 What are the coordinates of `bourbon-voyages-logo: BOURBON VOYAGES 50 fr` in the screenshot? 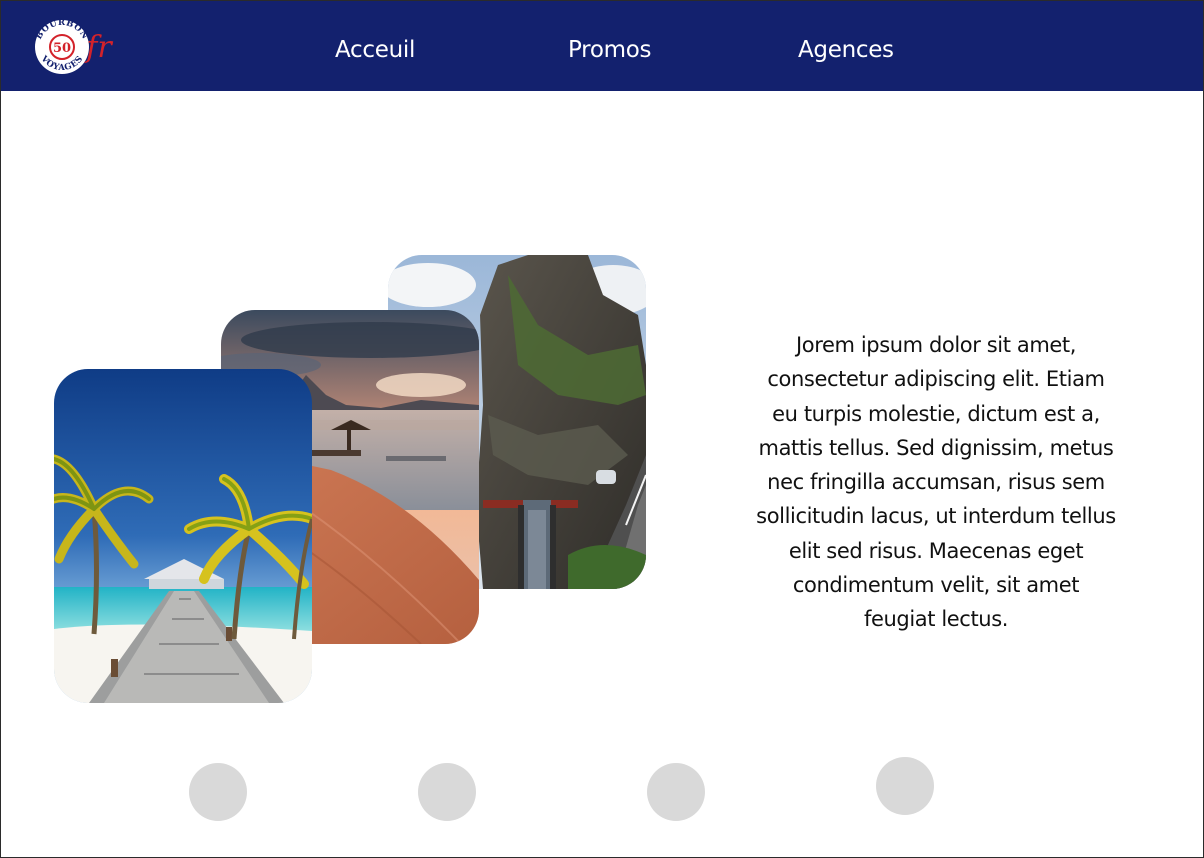 It's located at (74, 47).